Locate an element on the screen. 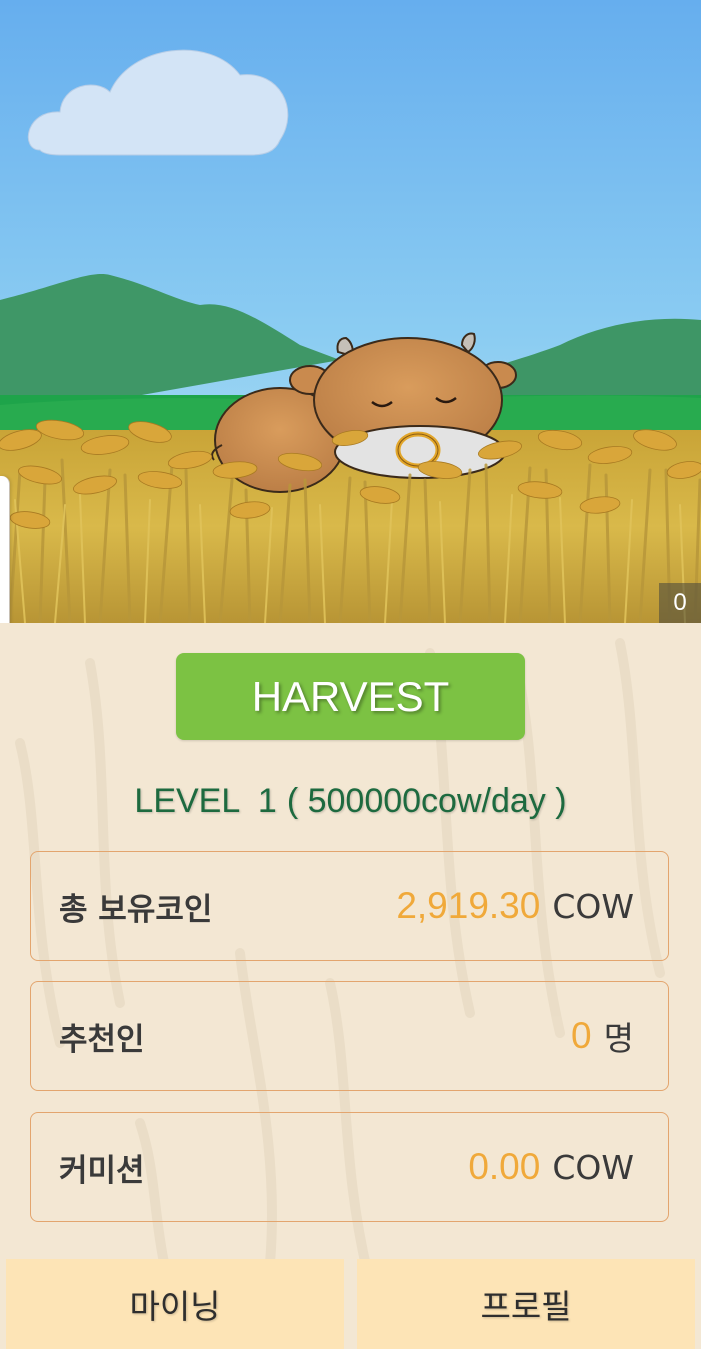 Image resolution: width=701 pixels, height=1349 pixels. commission-label: 커미션 is located at coordinates (102, 1170).